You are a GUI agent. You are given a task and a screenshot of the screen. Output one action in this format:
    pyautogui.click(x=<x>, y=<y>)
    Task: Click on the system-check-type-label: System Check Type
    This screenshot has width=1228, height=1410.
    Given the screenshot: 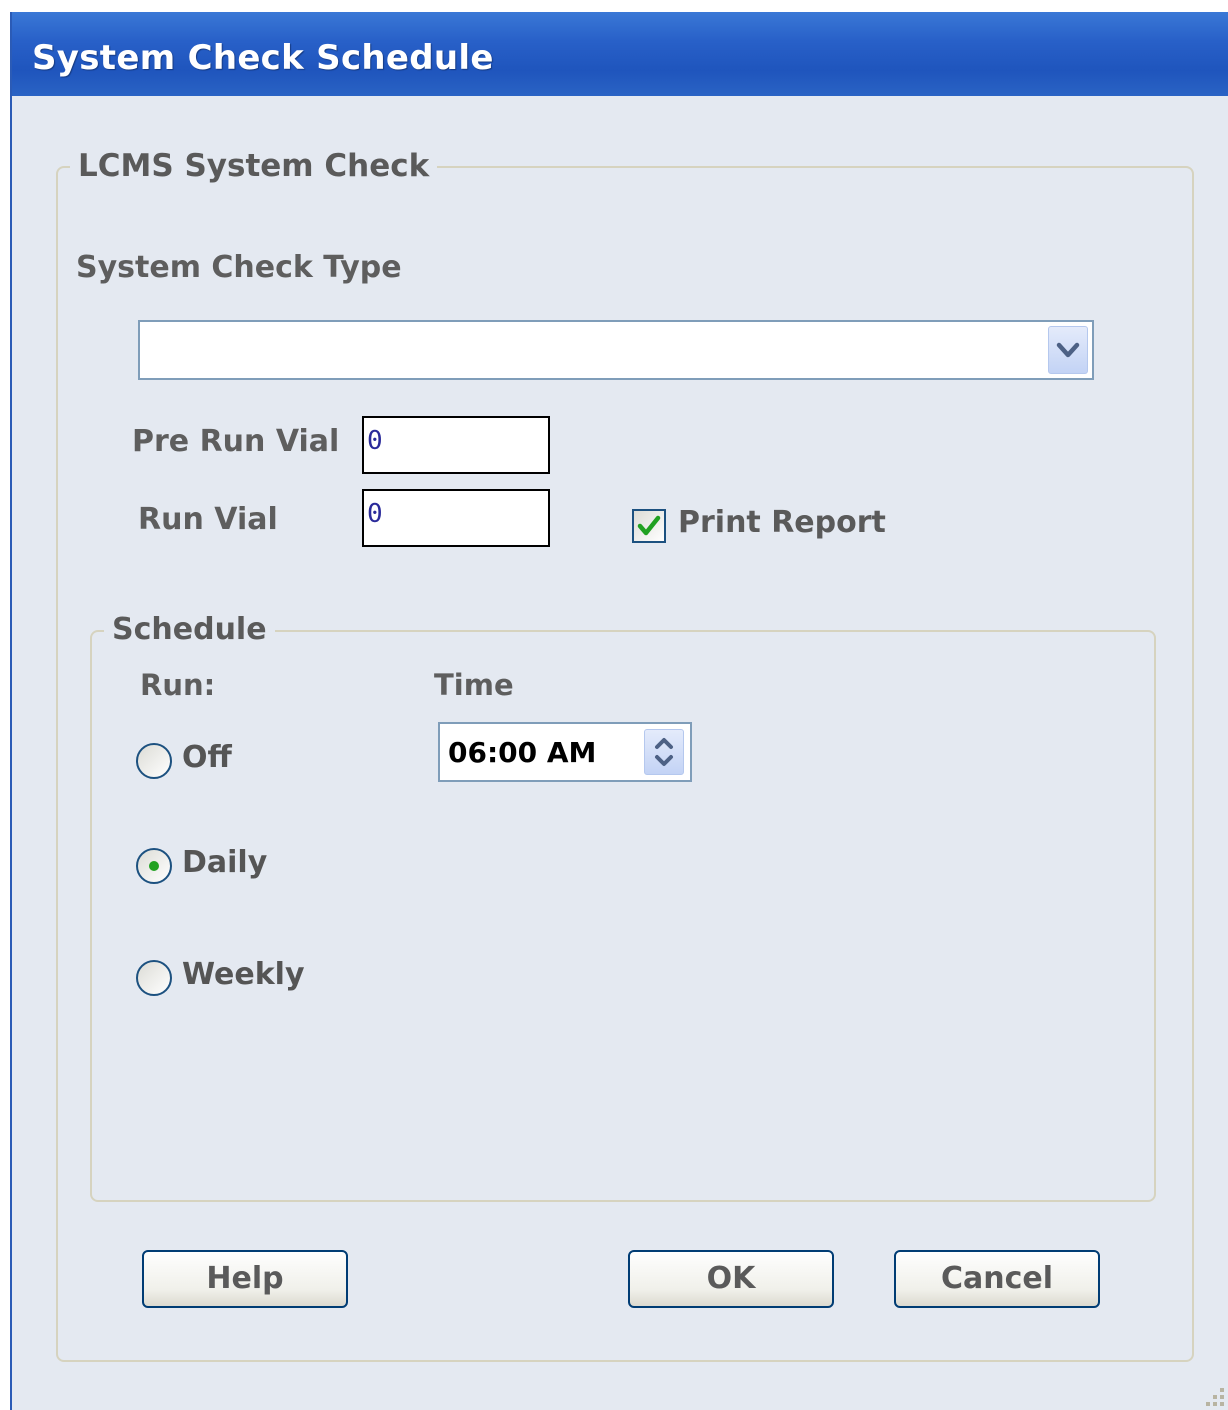 What is the action you would take?
    pyautogui.click(x=239, y=267)
    